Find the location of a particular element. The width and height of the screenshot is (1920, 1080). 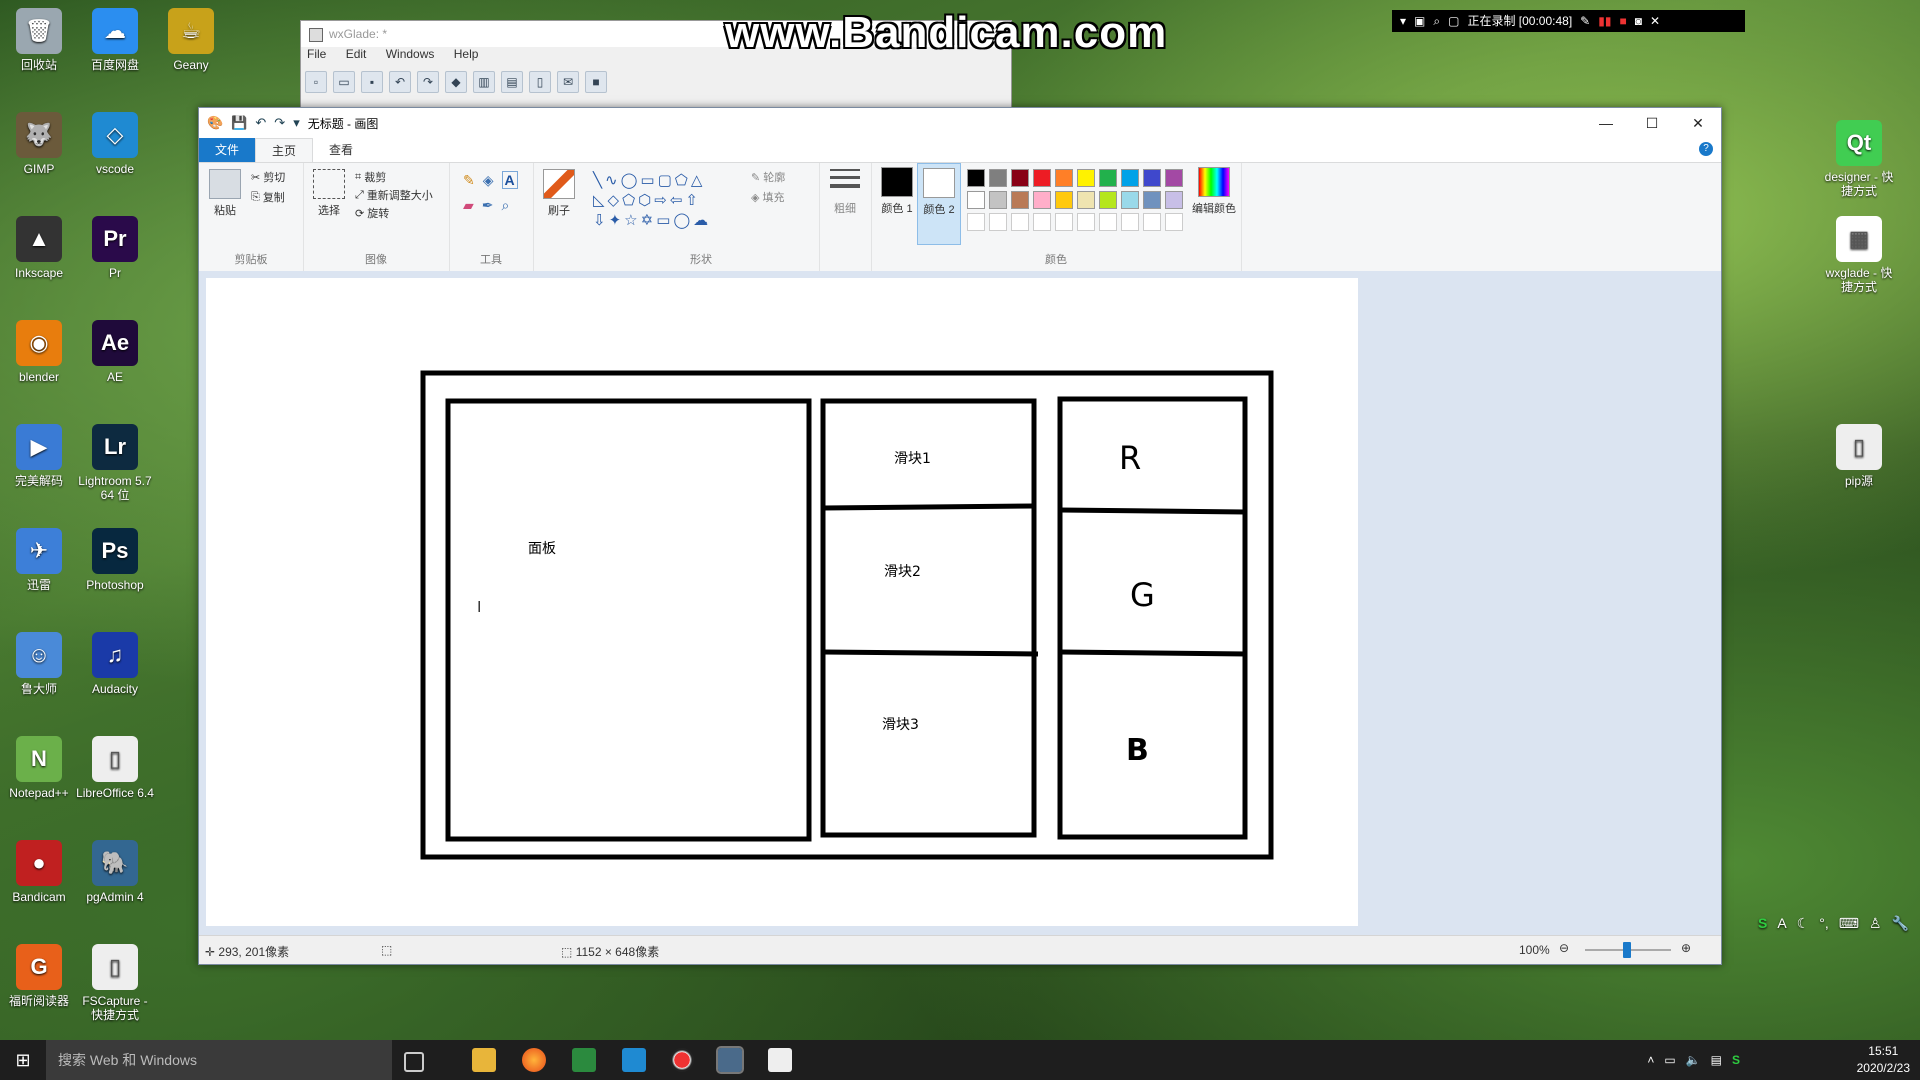

skin-icon: ♙ is located at coordinates (1875, 923).